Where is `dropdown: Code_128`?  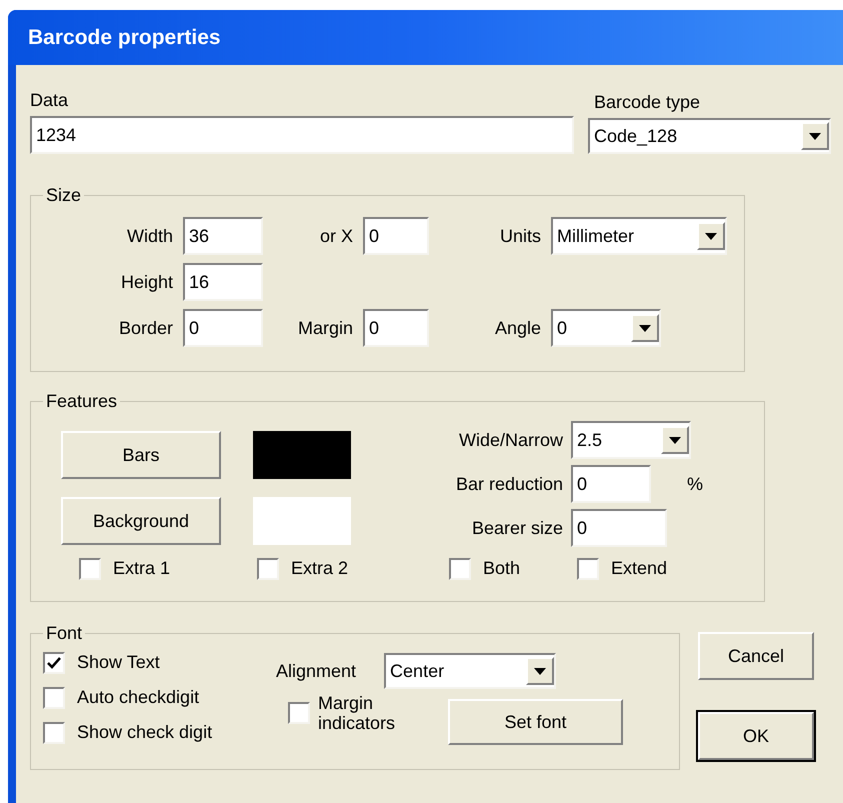
dropdown: Code_128 is located at coordinates (709, 136).